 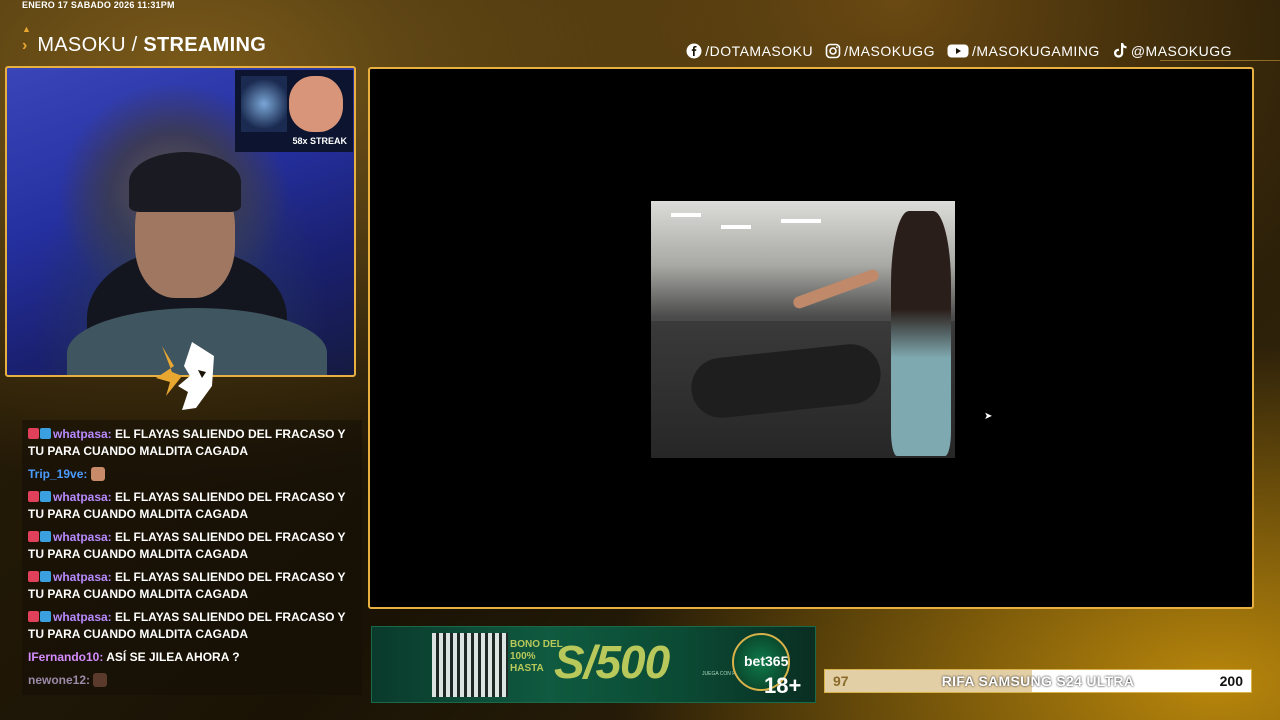 I want to click on chat-username: IFernando10:, so click(x=65, y=657).